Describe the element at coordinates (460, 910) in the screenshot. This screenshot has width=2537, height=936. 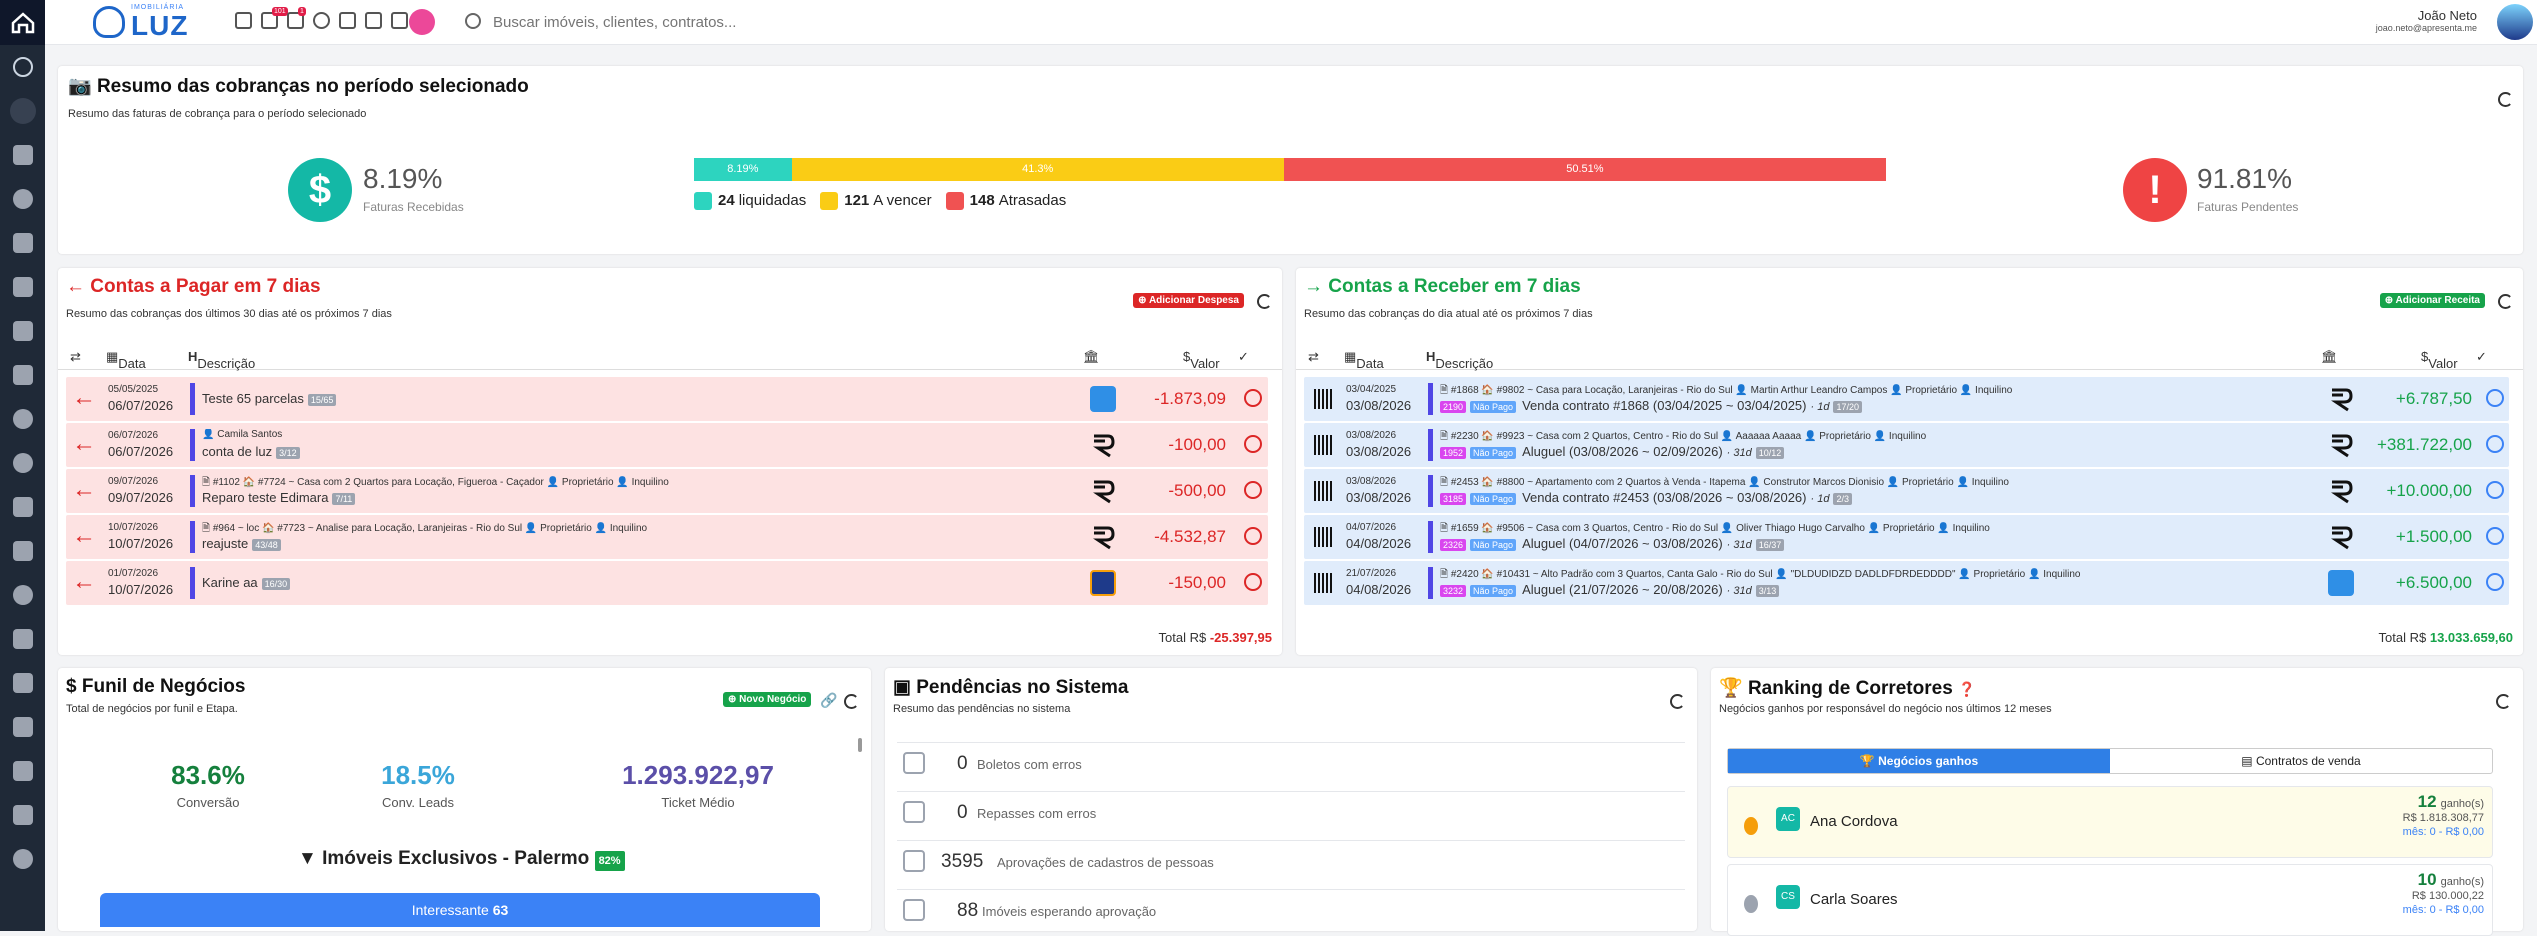
I see `funnel-stage-bar: Interessante 63` at that location.